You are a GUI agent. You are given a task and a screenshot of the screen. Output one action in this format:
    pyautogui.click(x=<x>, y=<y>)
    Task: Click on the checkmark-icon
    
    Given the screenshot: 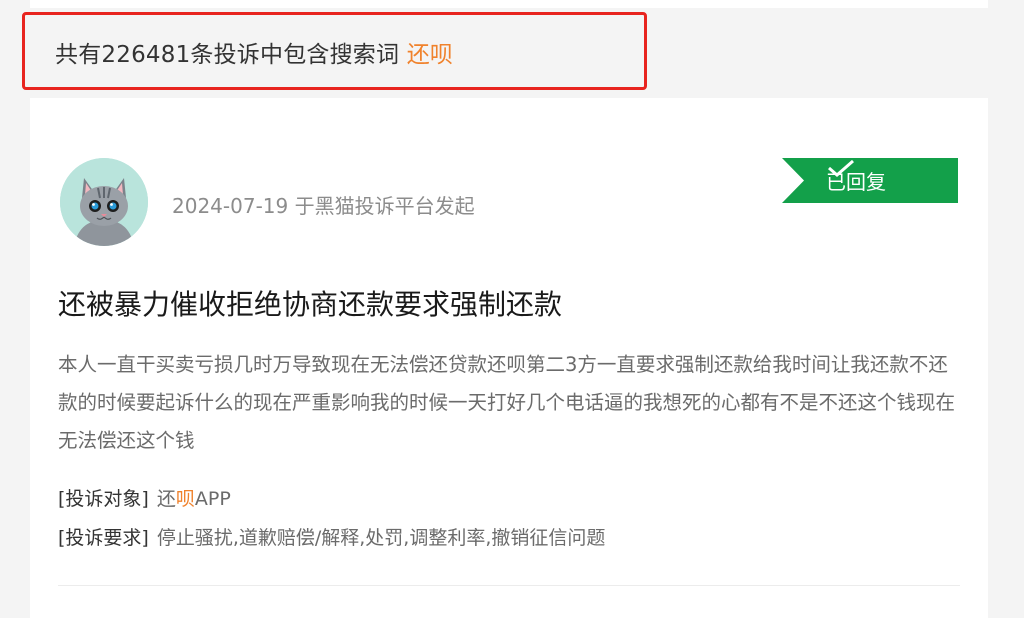 What is the action you would take?
    pyautogui.click(x=841, y=168)
    